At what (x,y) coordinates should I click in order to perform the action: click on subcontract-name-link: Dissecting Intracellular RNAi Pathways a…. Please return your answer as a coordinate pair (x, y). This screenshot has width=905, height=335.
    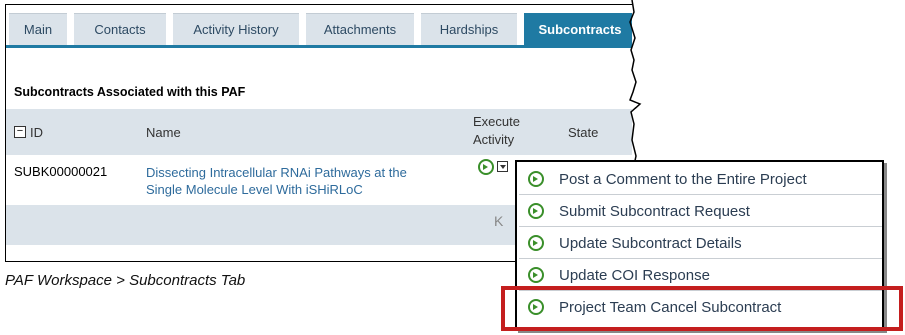
    Looking at the image, I should click on (306, 181).